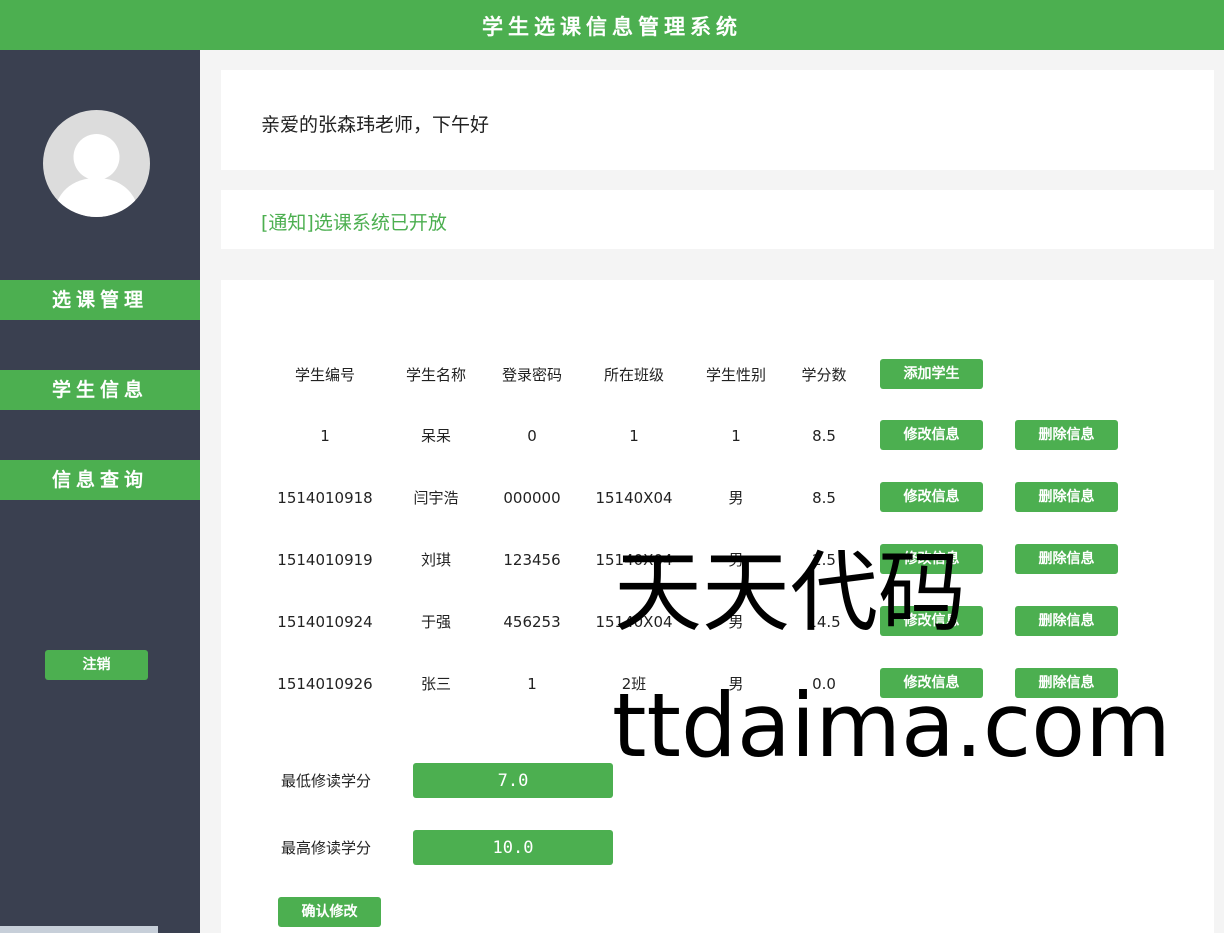 This screenshot has width=1224, height=933. I want to click on sidebar-item-info-query: 信息查询, so click(100, 480).